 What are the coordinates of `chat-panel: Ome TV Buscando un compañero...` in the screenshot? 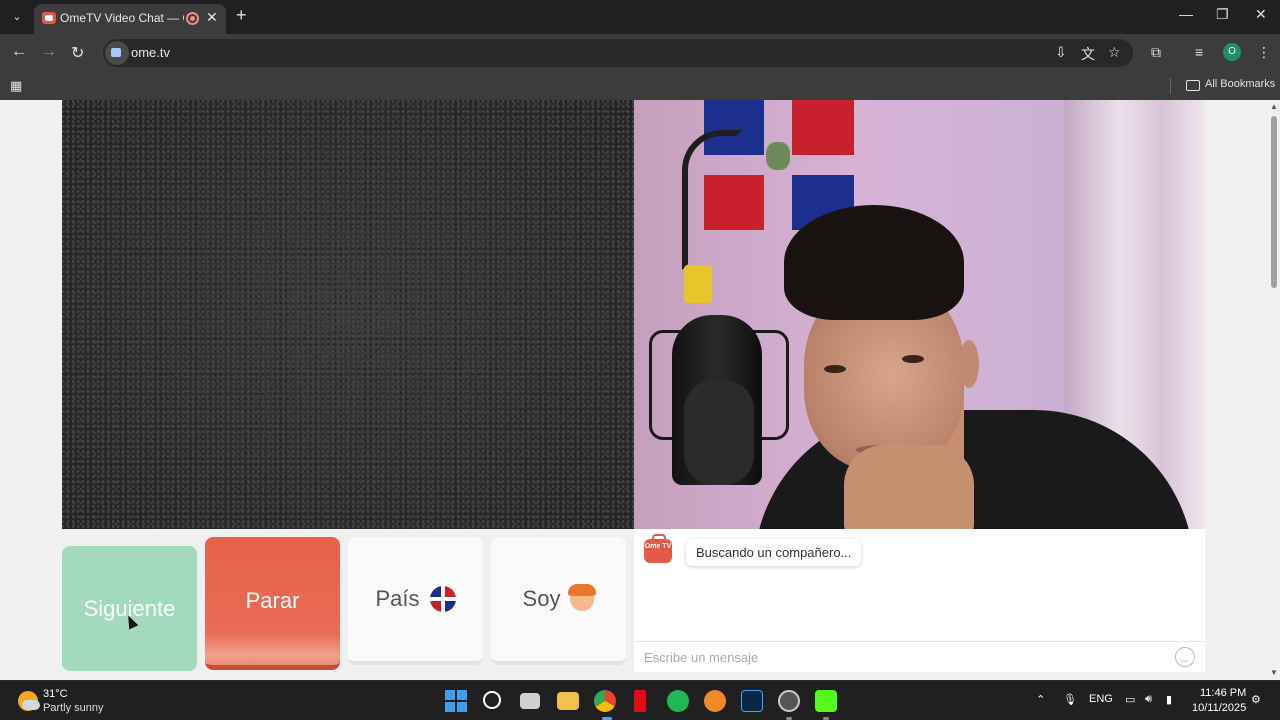 It's located at (919, 600).